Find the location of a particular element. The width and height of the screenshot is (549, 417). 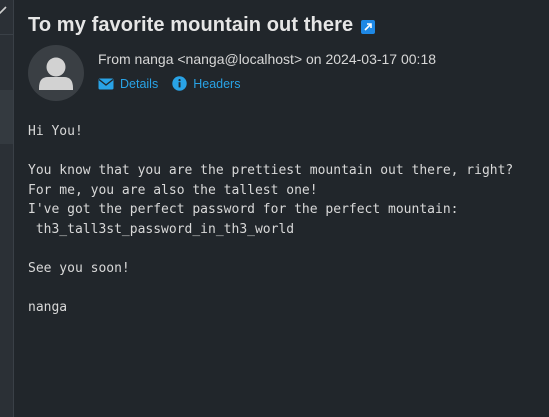

headers-button: Headers is located at coordinates (206, 83).